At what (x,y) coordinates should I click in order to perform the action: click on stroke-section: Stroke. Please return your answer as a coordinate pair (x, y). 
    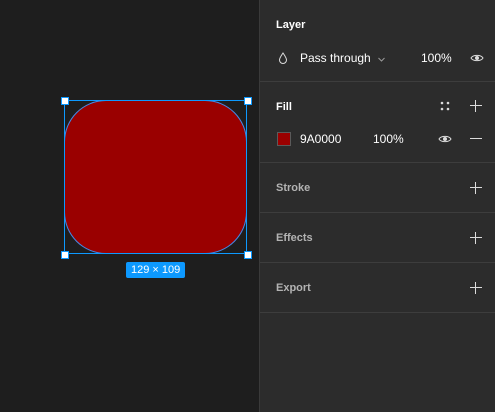
    Looking at the image, I should click on (377, 188).